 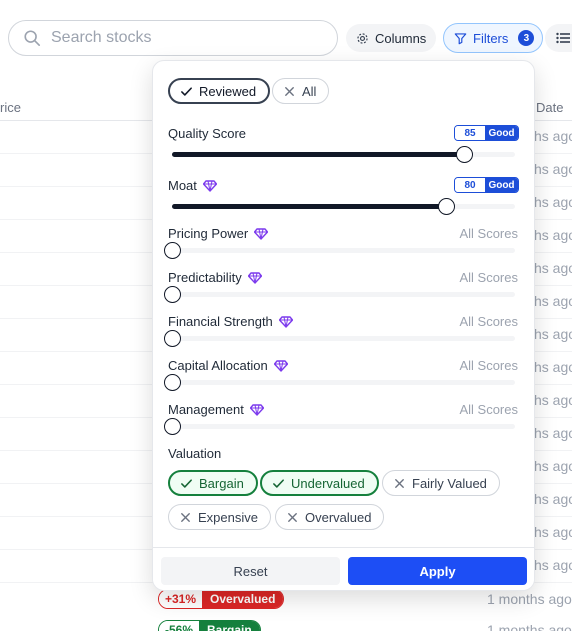 What do you see at coordinates (32, 38) in the screenshot?
I see `search-icon` at bounding box center [32, 38].